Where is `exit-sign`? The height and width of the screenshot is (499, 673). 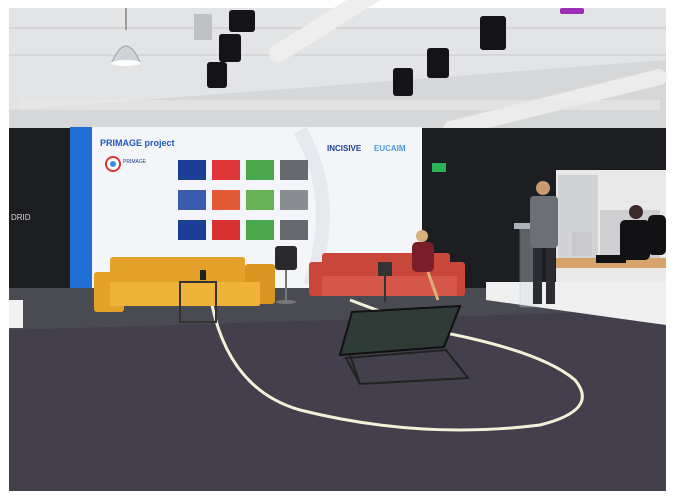 exit-sign is located at coordinates (439, 167).